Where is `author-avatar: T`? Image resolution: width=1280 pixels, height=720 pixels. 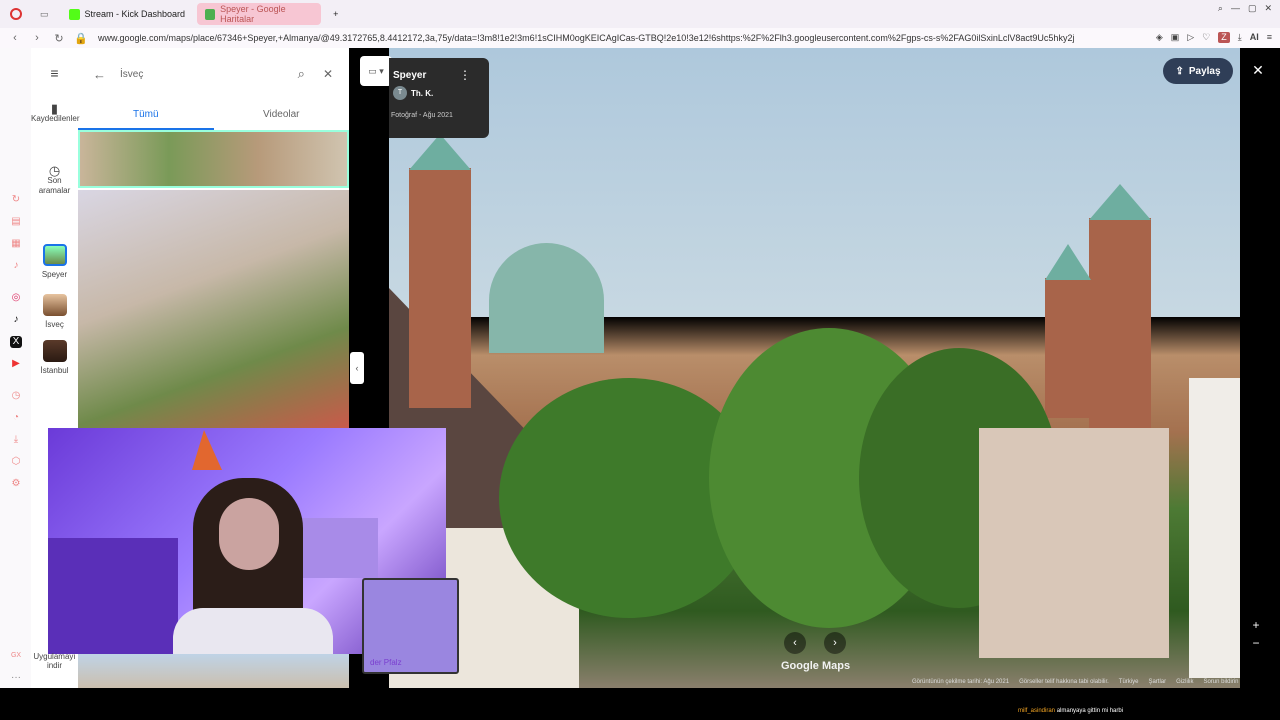
author-avatar: T is located at coordinates (400, 93).